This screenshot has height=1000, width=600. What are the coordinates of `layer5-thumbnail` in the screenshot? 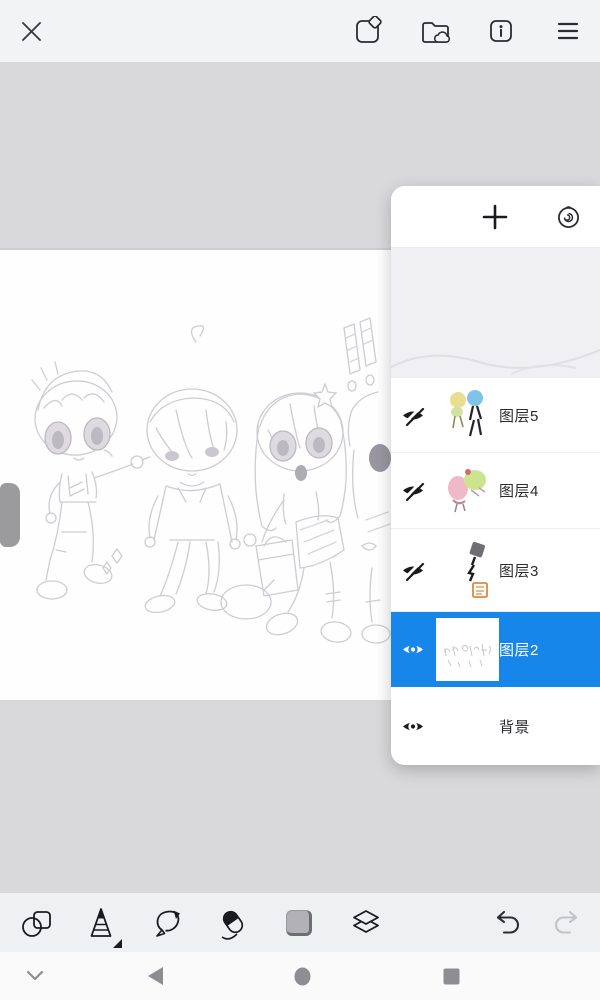 It's located at (467, 415).